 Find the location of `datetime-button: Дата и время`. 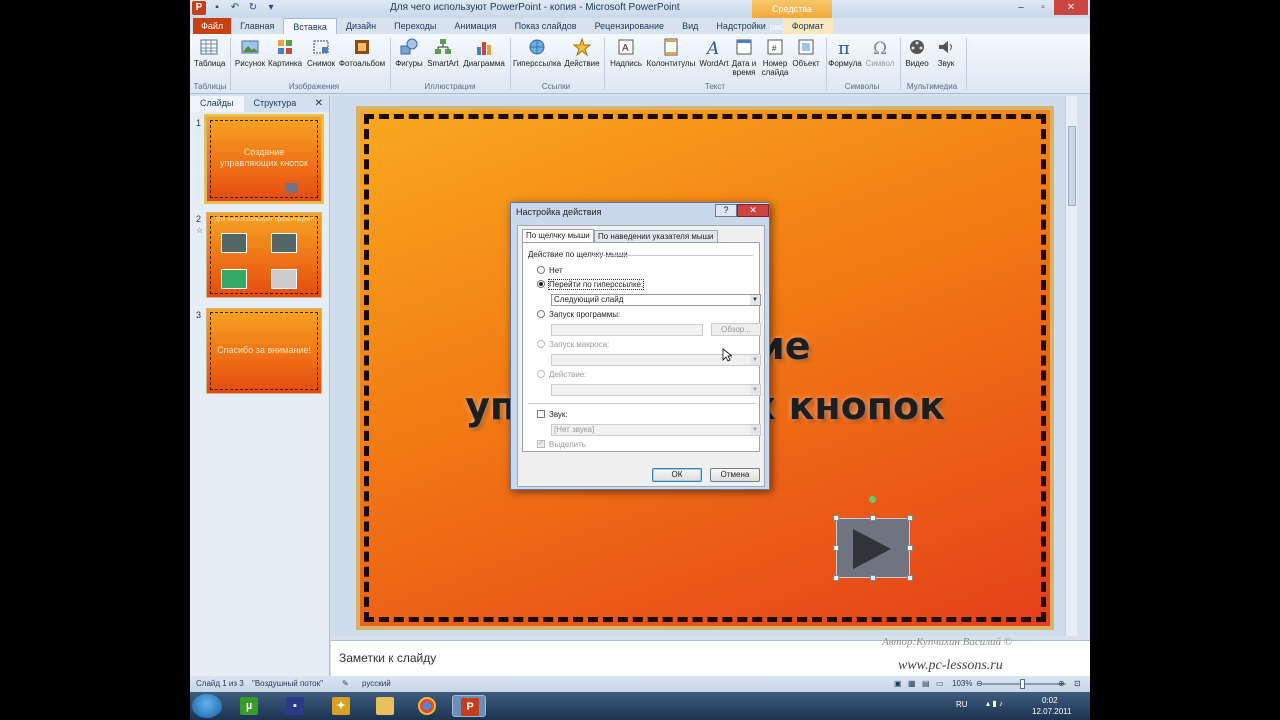

datetime-button: Дата и время is located at coordinates (744, 57).